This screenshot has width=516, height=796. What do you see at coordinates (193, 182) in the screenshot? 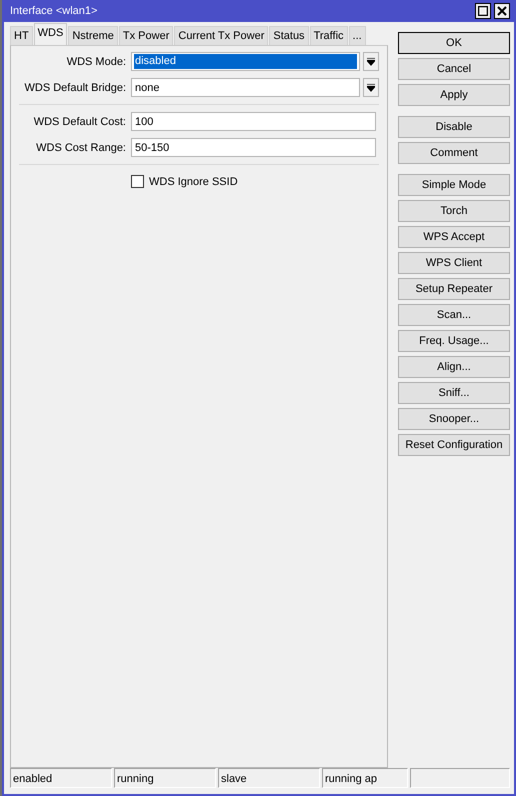
I see `checkbox-label: WDS Ignore SSID` at bounding box center [193, 182].